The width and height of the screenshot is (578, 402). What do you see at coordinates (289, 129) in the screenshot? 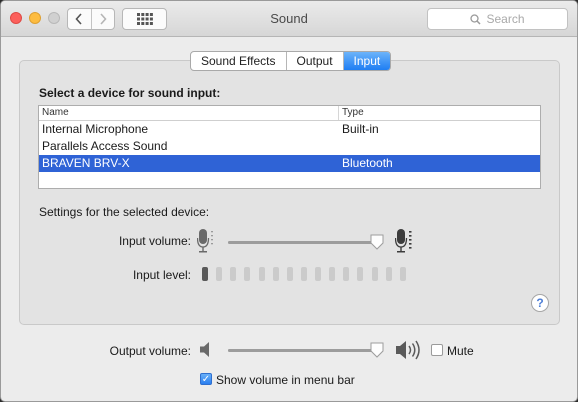
I see `table-row: Internal Microphone Built-in` at bounding box center [289, 129].